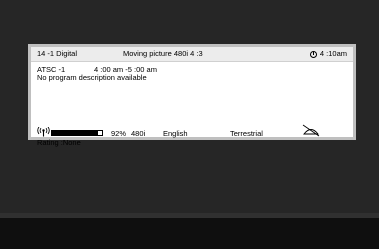  I want to click on signal-strength-bar, so click(77, 133).